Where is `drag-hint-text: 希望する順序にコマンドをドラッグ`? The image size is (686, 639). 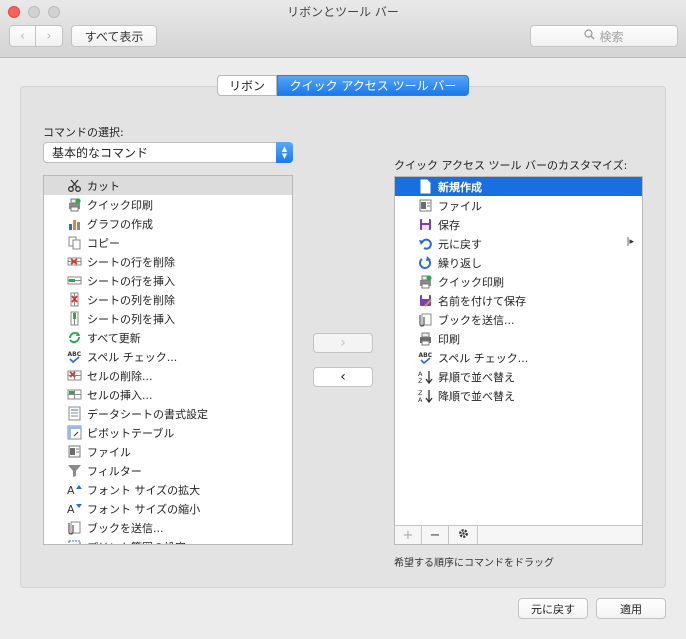
drag-hint-text: 希望する順序にコマンドをドラッグ is located at coordinates (474, 563).